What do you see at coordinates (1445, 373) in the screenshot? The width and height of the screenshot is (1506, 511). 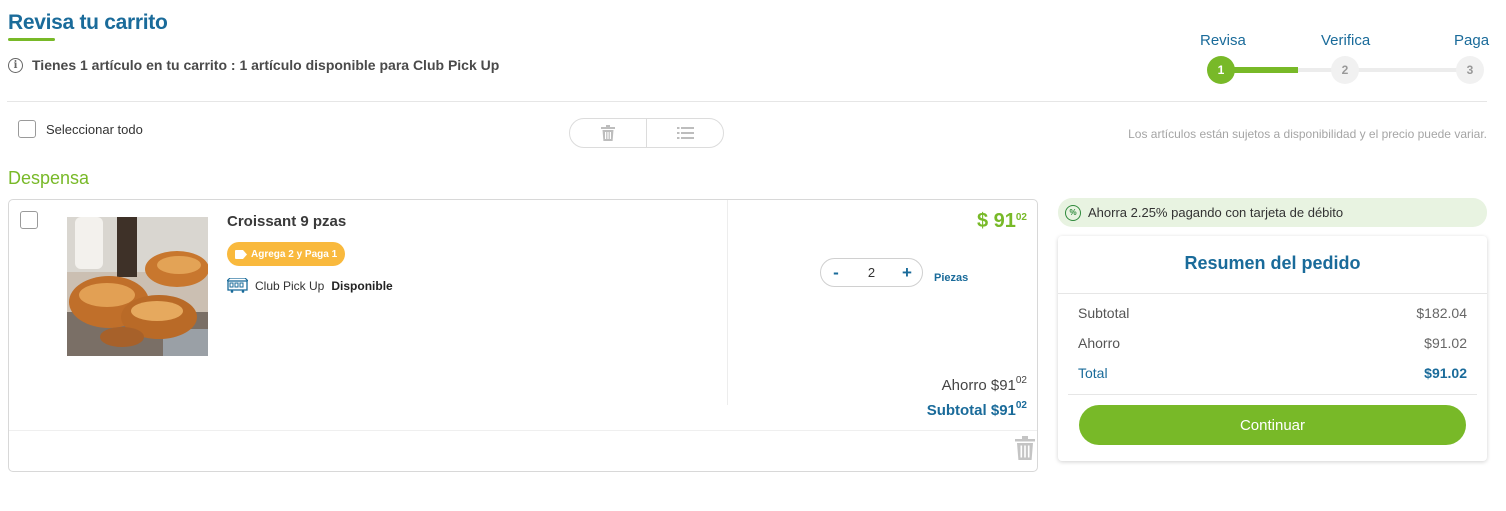 I see `summary-total-value: $91.02` at bounding box center [1445, 373].